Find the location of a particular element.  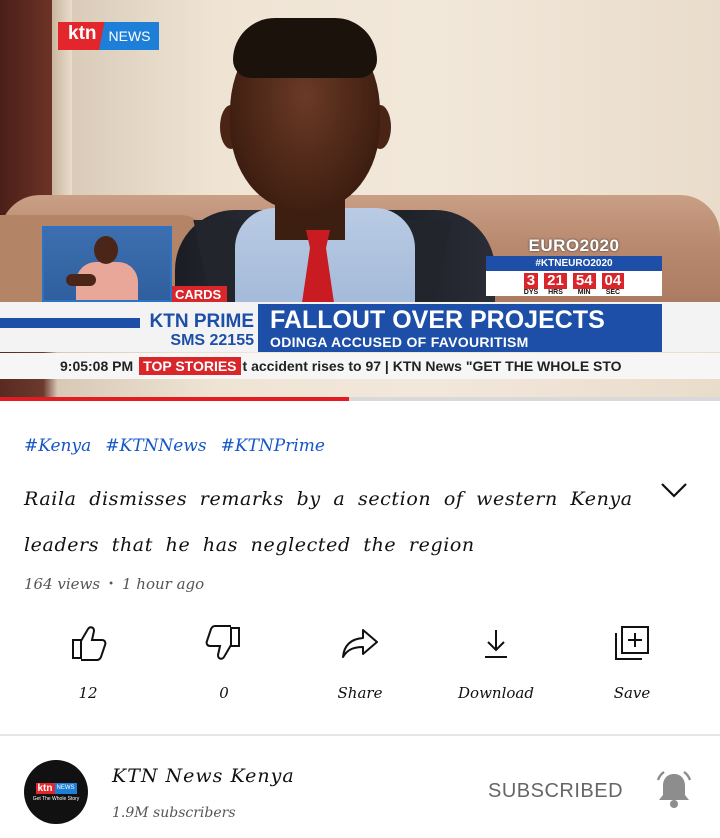

countdown-minutes: 54 MIN is located at coordinates (584, 284).